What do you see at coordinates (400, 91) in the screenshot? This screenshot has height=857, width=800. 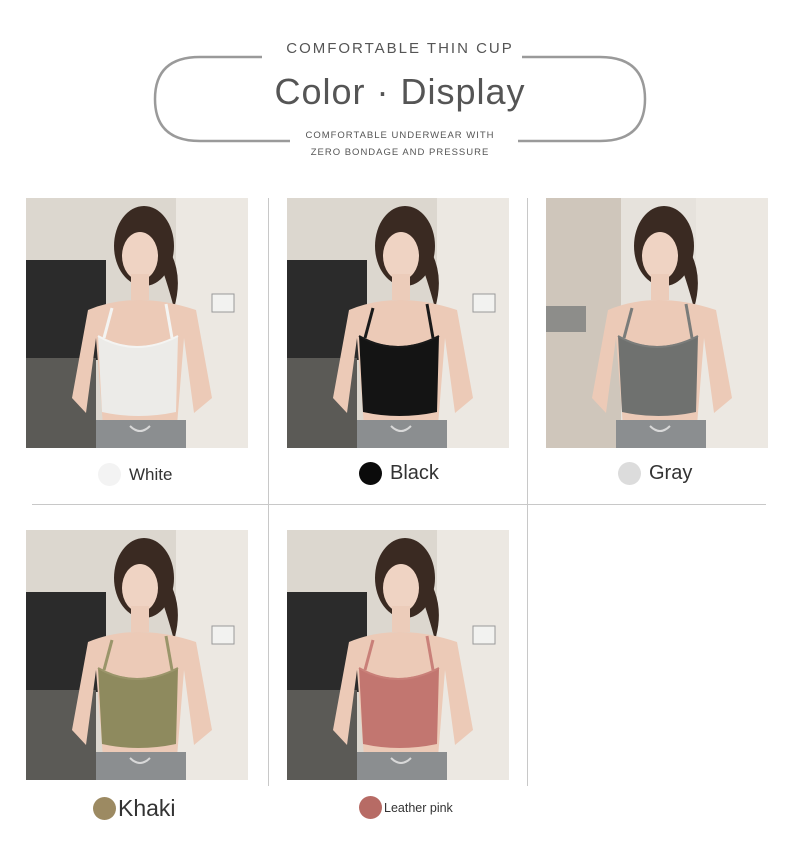 I see `page-title: Color · Display` at bounding box center [400, 91].